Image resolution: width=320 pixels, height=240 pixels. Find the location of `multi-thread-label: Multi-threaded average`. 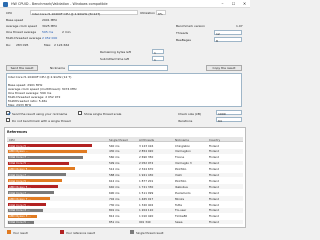

multi-thread-label: Multi-threaded average is located at coordinates (24, 38).